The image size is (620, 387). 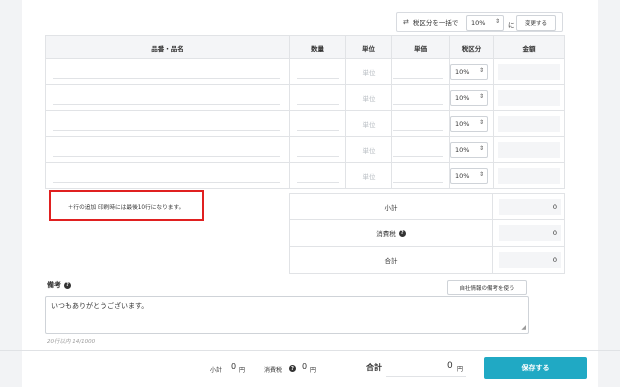 I want to click on col-header-qty: 数量, so click(x=318, y=48).